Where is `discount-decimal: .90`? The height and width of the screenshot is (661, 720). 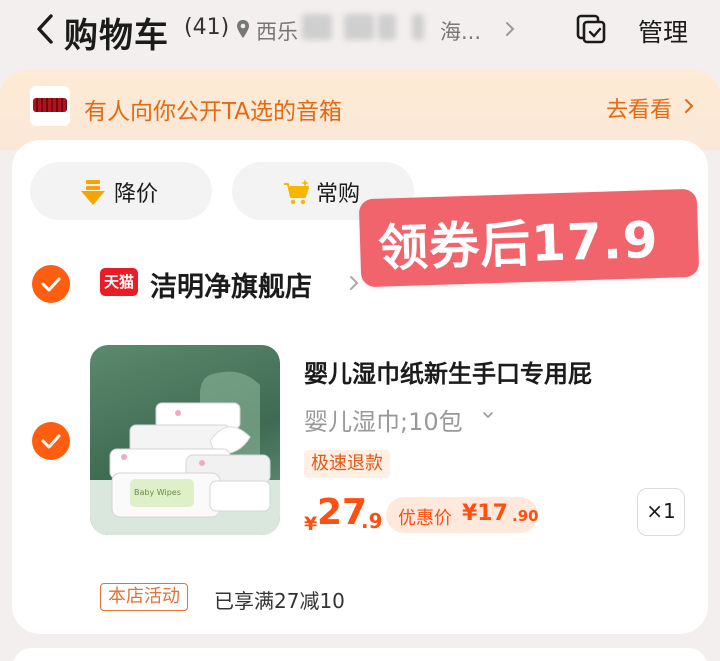
discount-decimal: .90 is located at coordinates (525, 516).